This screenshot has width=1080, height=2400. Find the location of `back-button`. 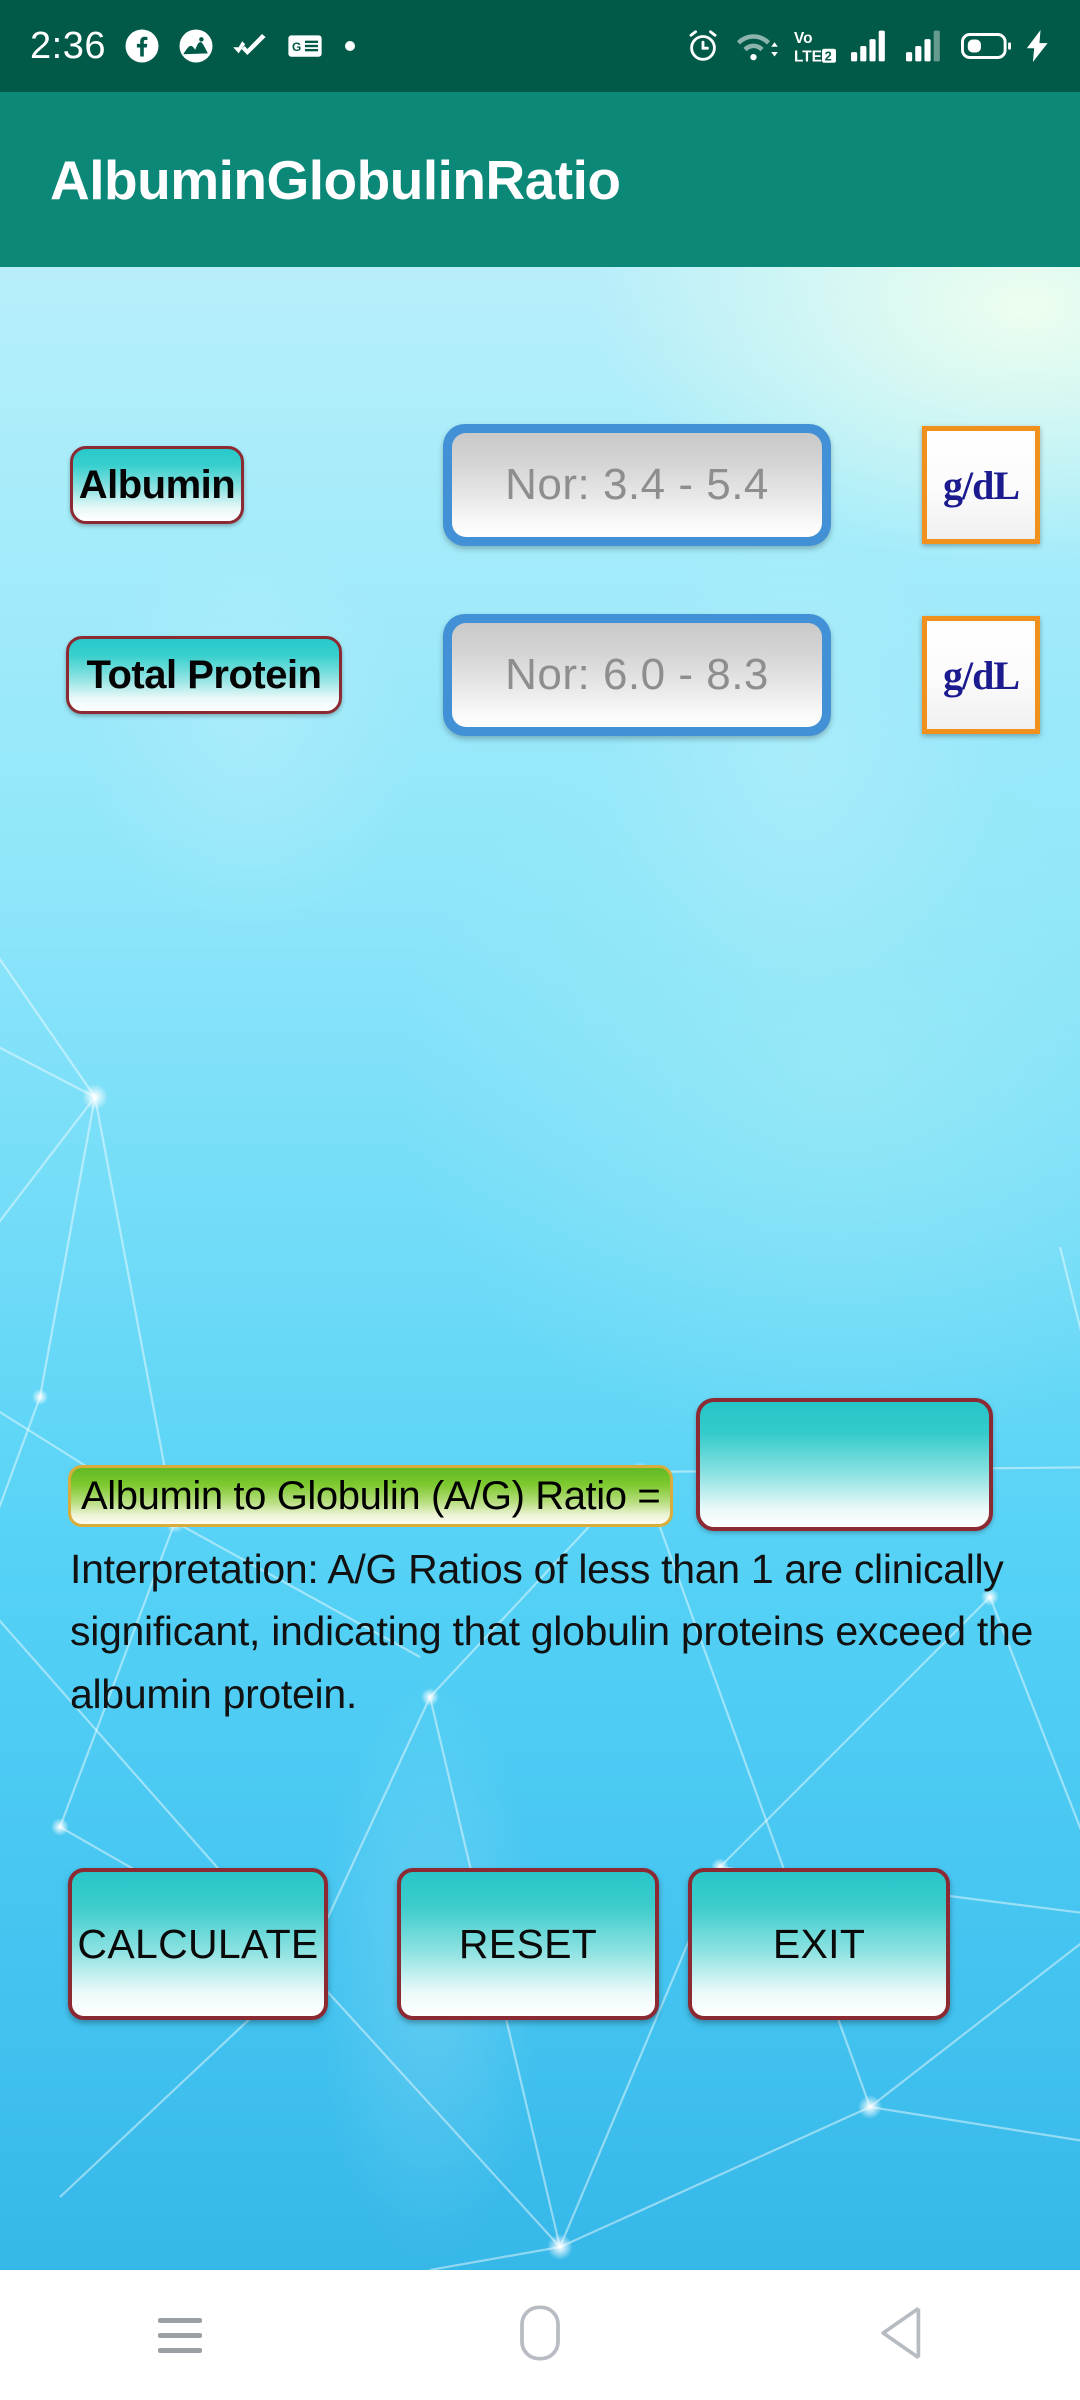

back-button is located at coordinates (900, 2335).